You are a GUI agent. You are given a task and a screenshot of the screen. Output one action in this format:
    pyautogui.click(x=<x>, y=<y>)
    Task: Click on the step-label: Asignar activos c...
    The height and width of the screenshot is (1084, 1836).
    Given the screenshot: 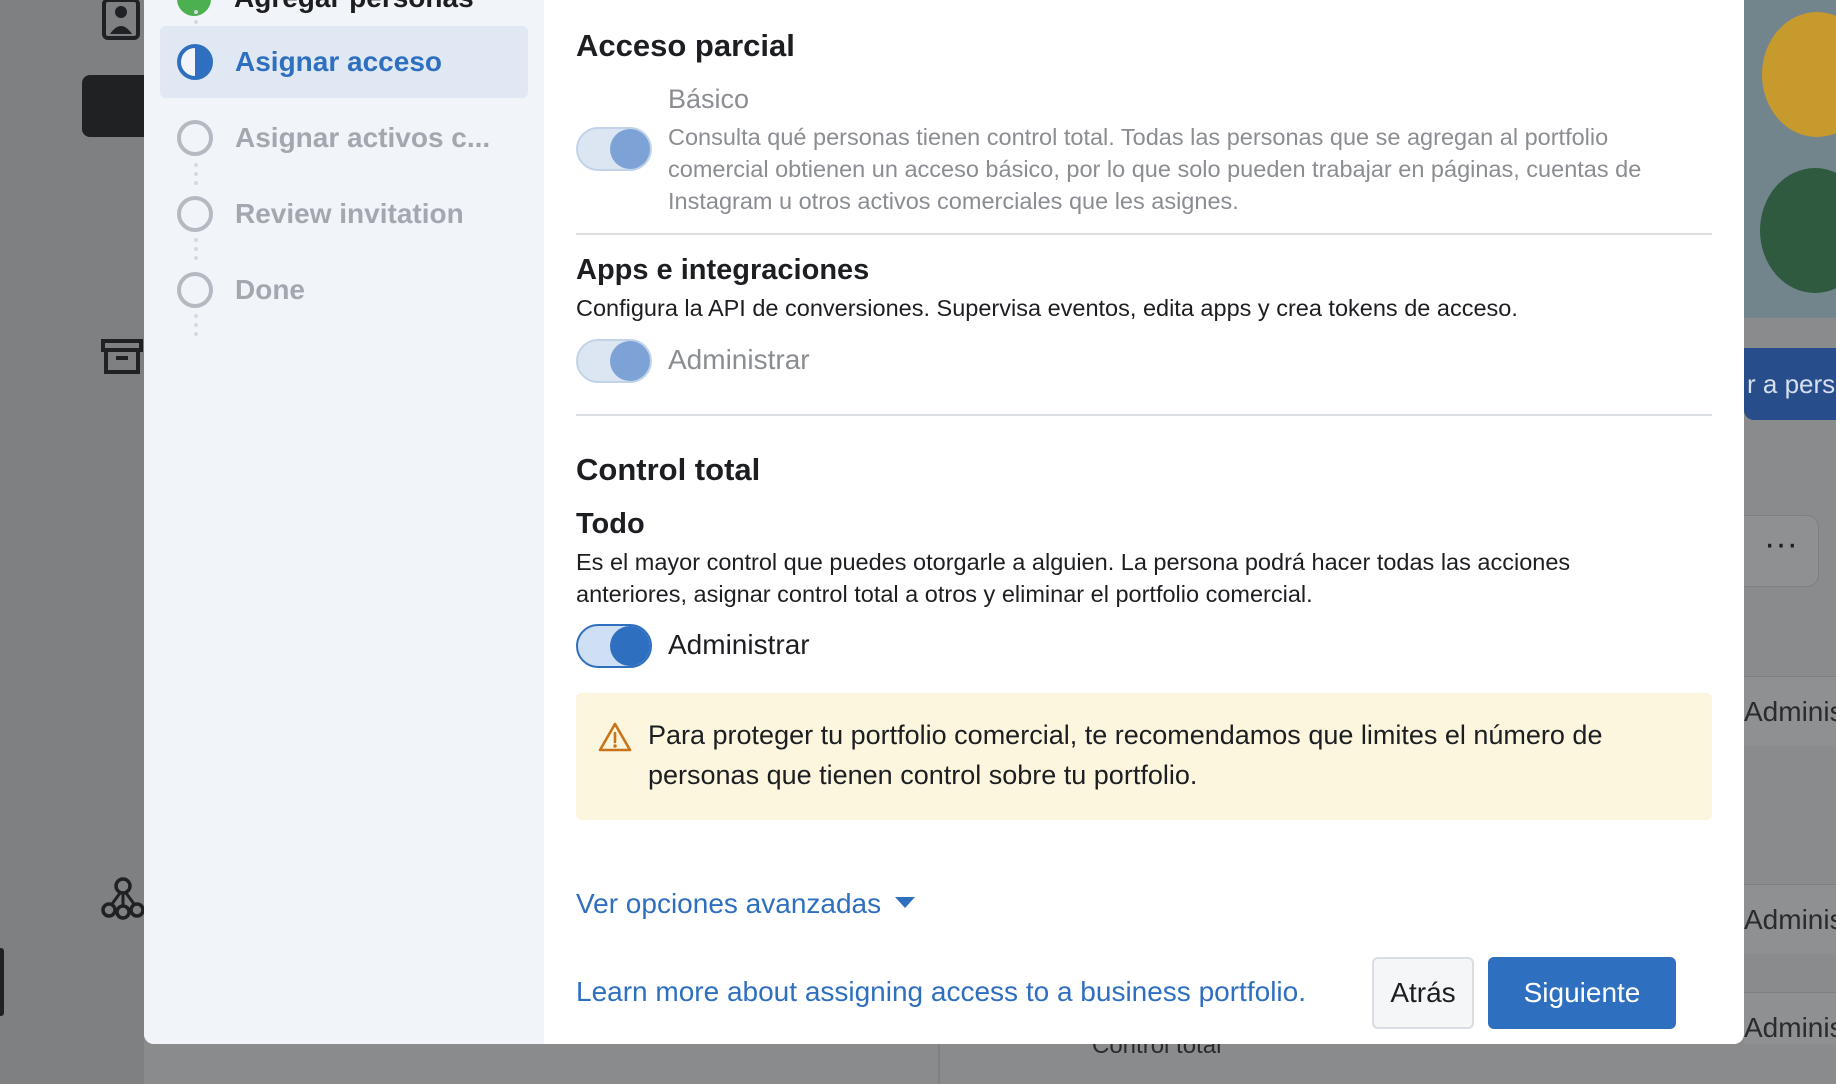 What is the action you would take?
    pyautogui.click(x=363, y=137)
    